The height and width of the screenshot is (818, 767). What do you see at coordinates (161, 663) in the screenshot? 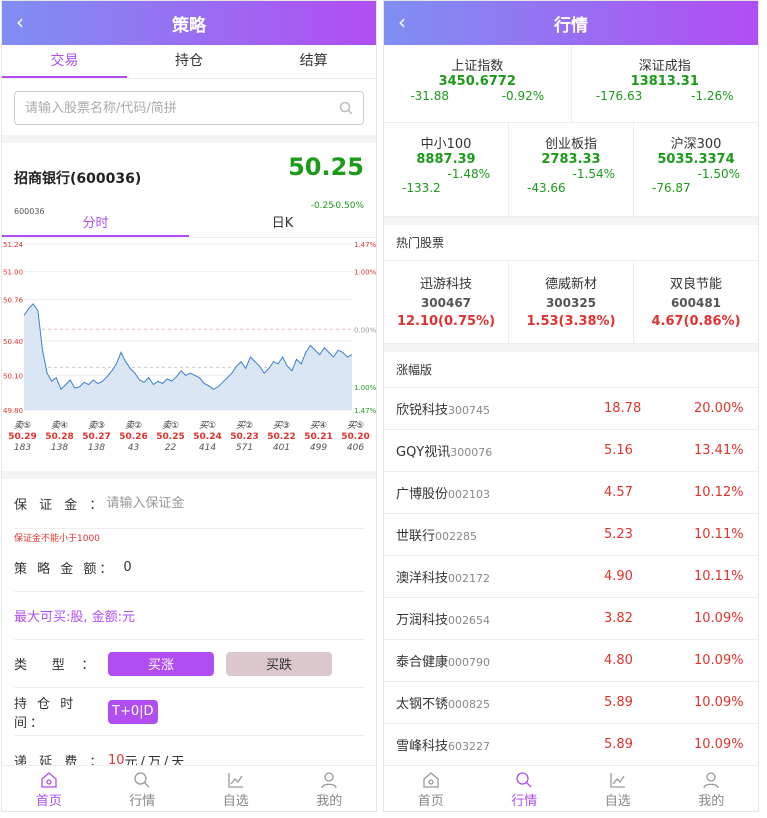
I see `buy-up-button: 买涨` at bounding box center [161, 663].